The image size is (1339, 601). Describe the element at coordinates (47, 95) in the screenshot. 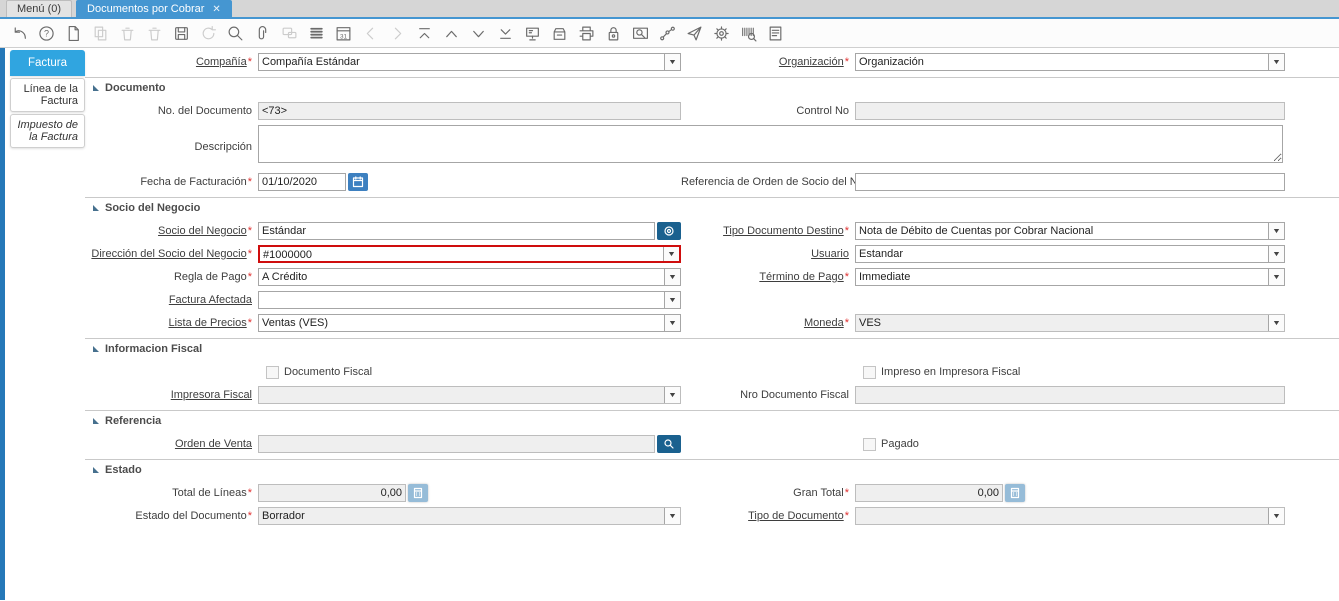

I see `sidebar-tab-linea-factura: Línea de la Factura` at that location.